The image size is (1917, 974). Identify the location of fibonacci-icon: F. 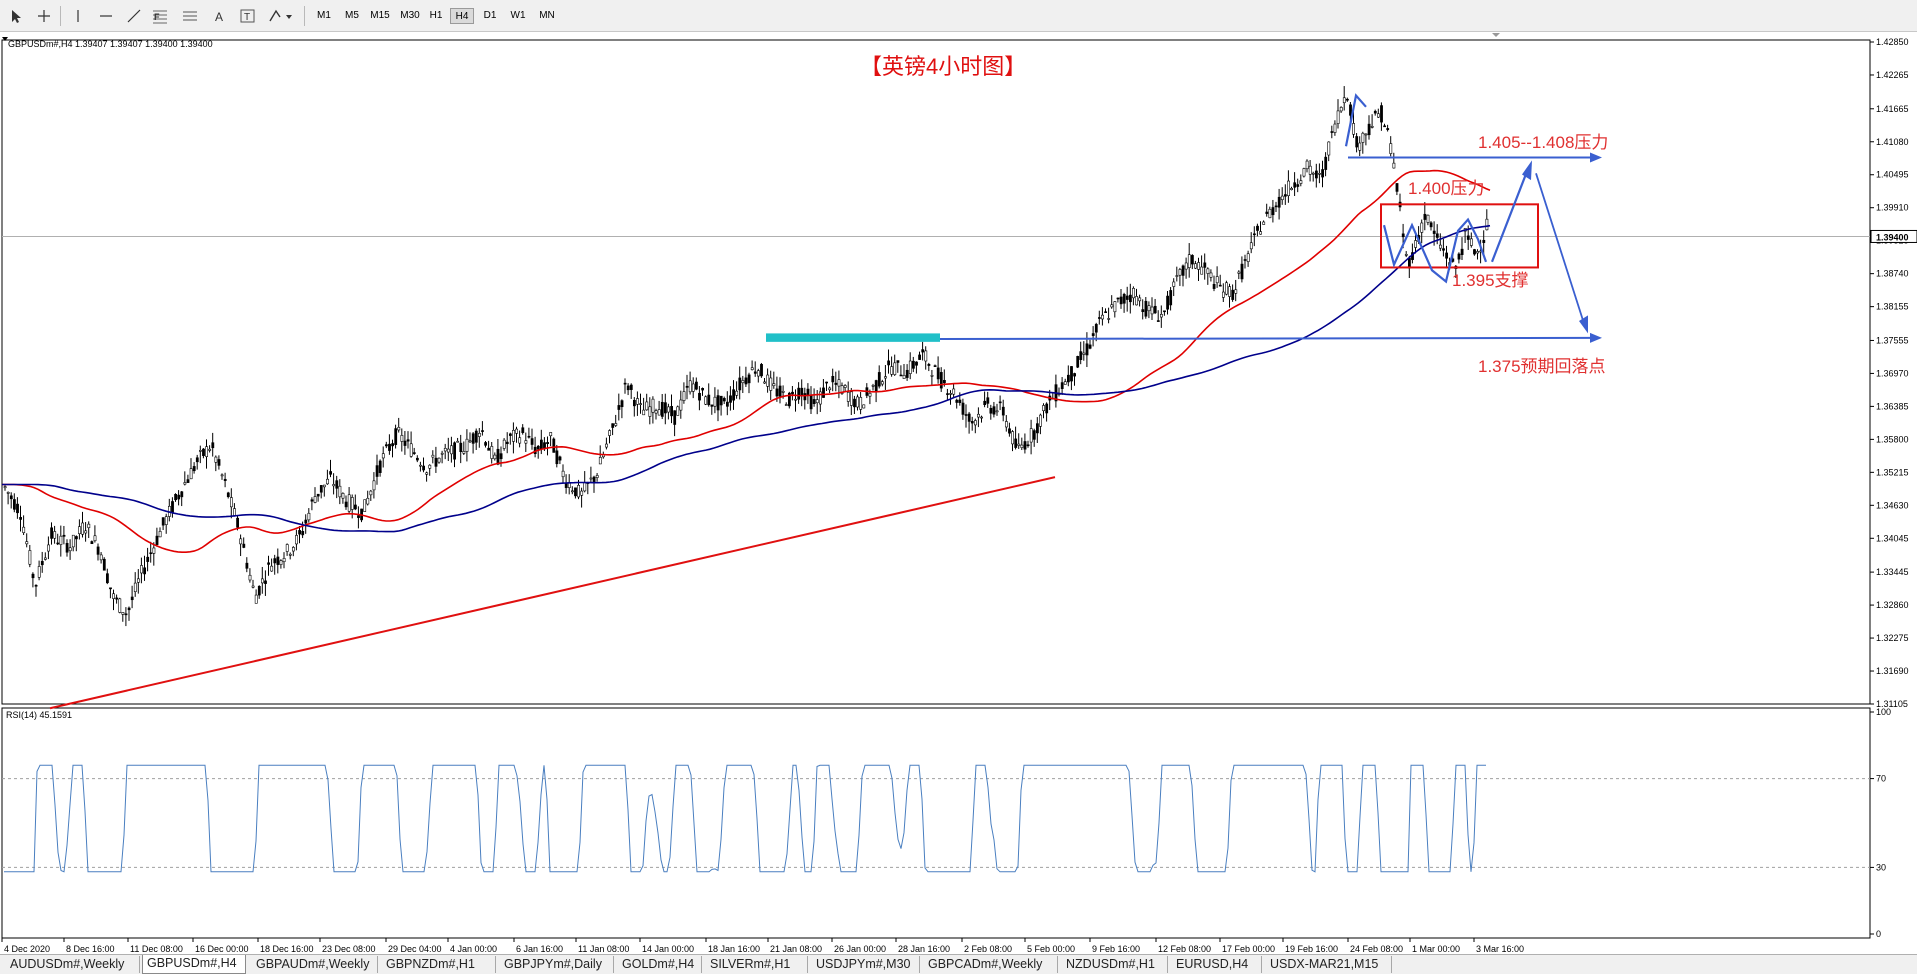
(160, 16).